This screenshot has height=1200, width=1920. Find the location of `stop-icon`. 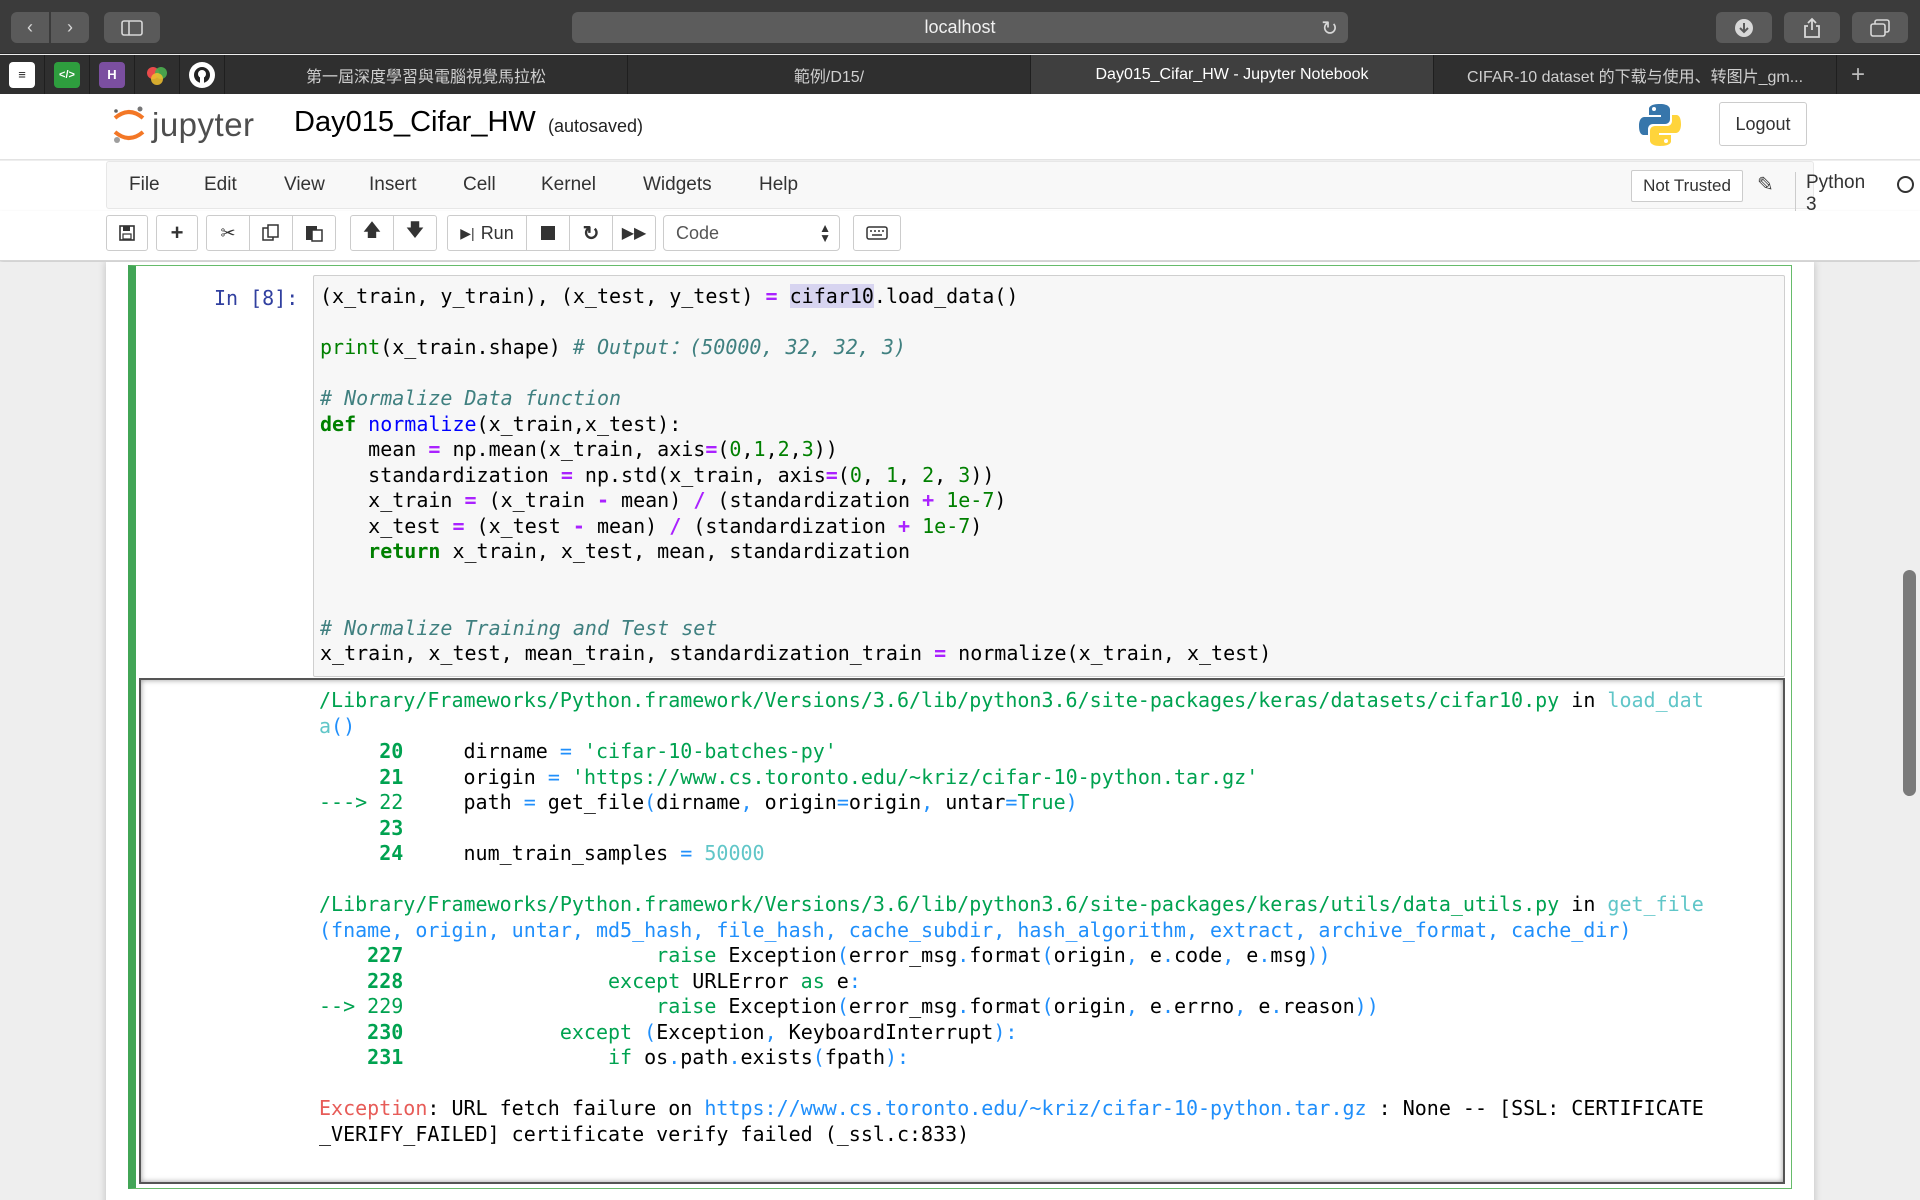

stop-icon is located at coordinates (548, 233).